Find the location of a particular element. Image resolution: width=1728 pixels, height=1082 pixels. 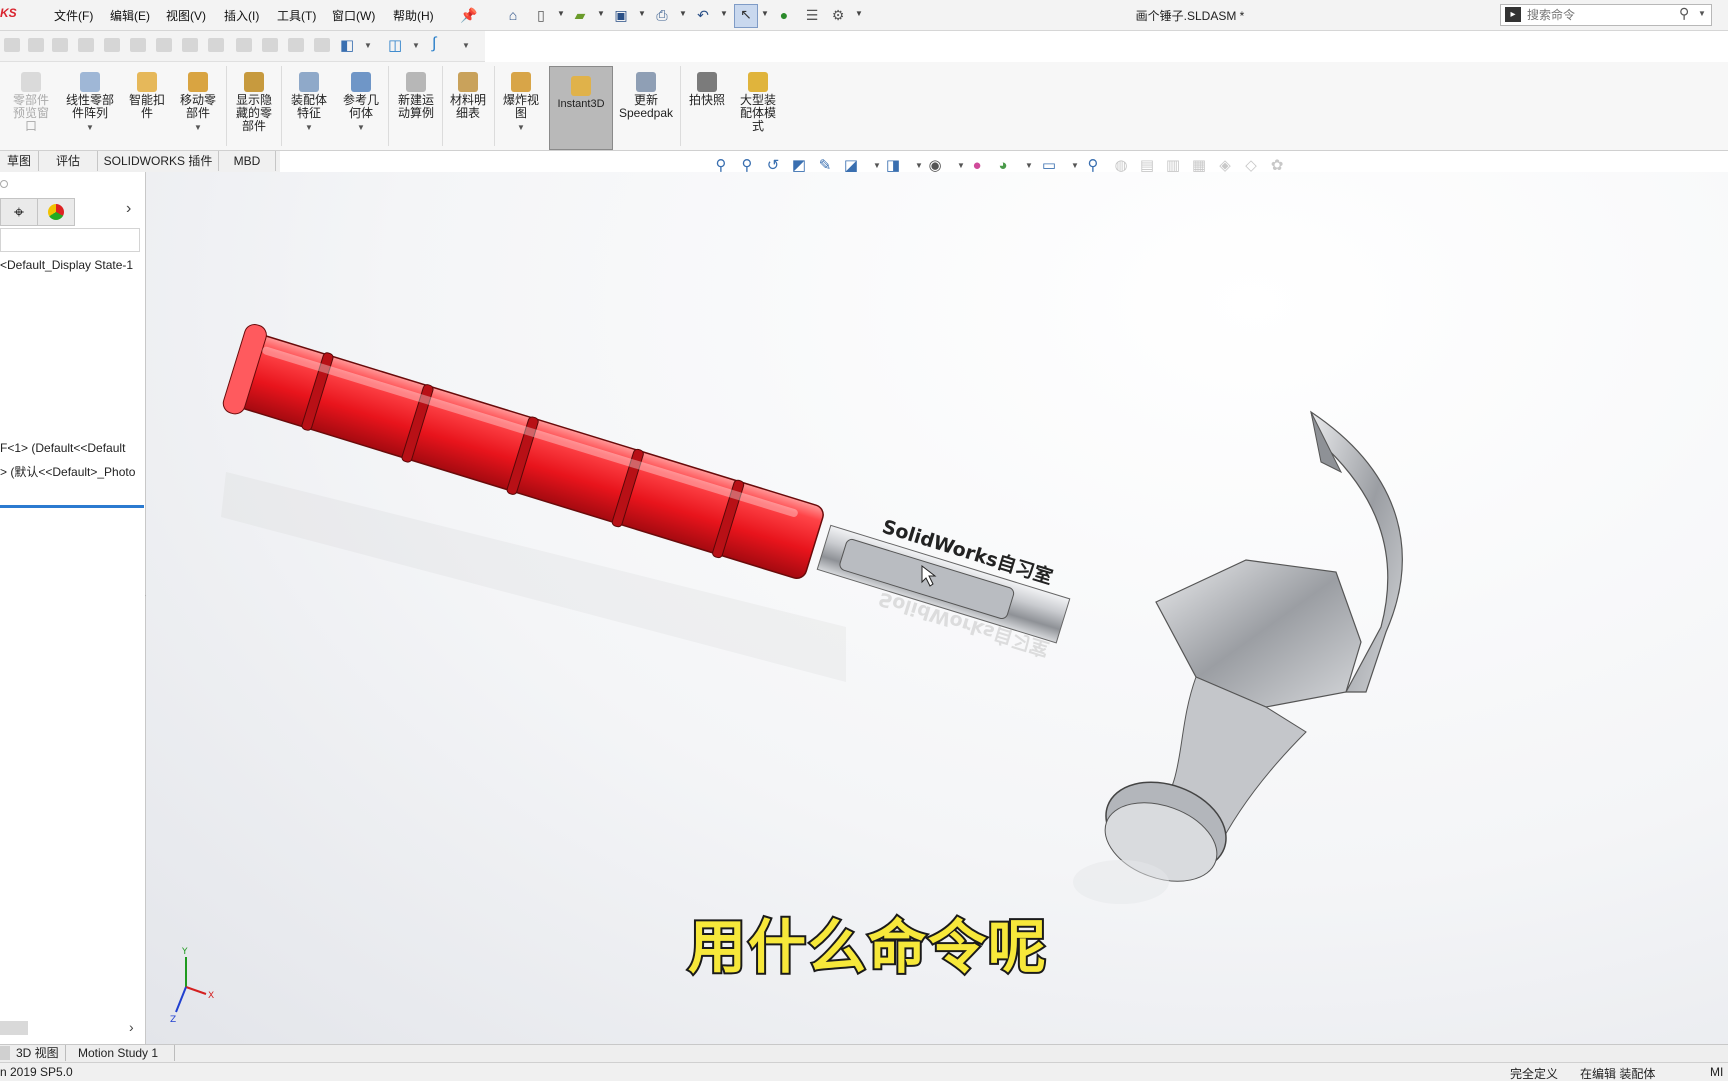

view-cube-icon: ◧ is located at coordinates (349, 45).